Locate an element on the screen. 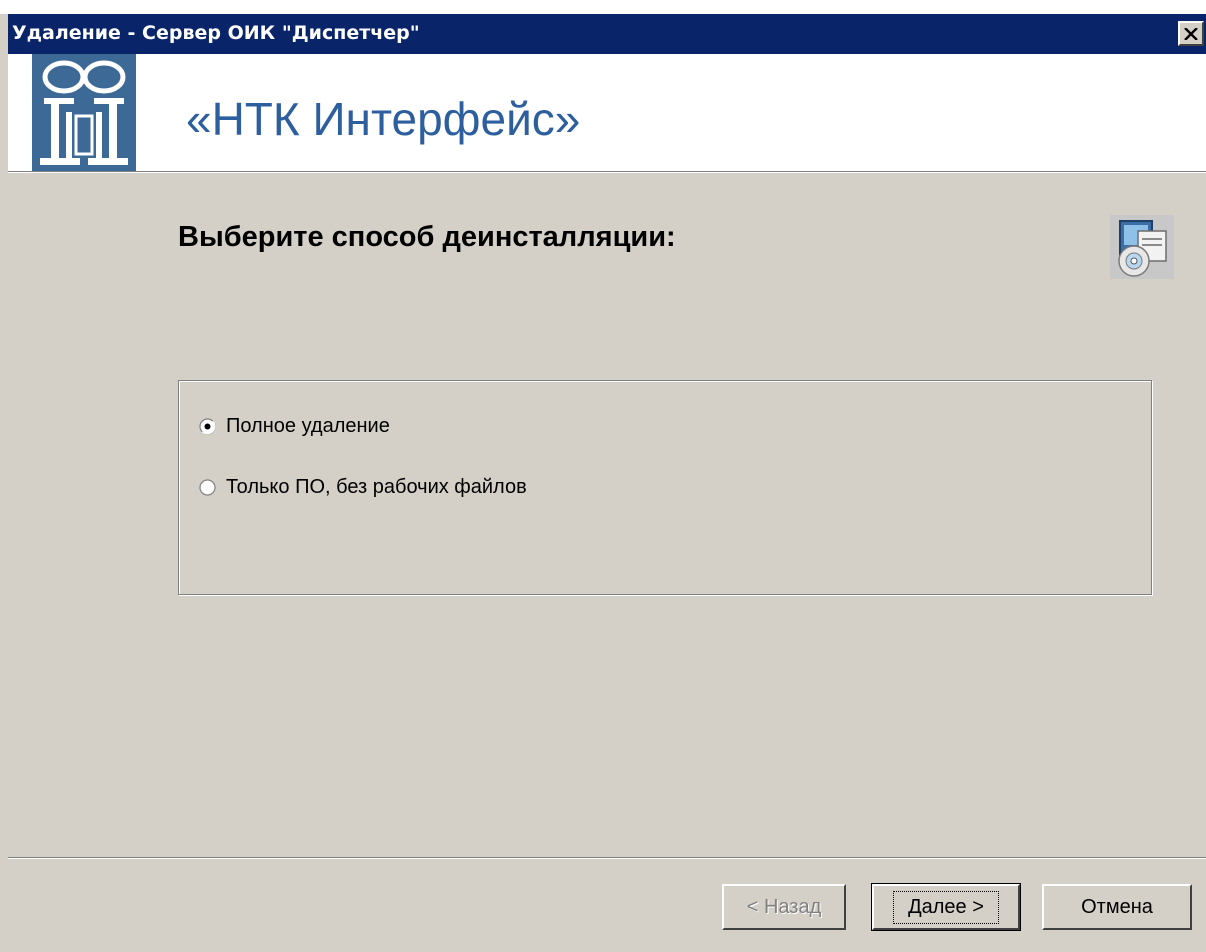 This screenshot has height=952, width=1206. option-software-only: Только ПО, без рабочих файлов is located at coordinates (363, 487).